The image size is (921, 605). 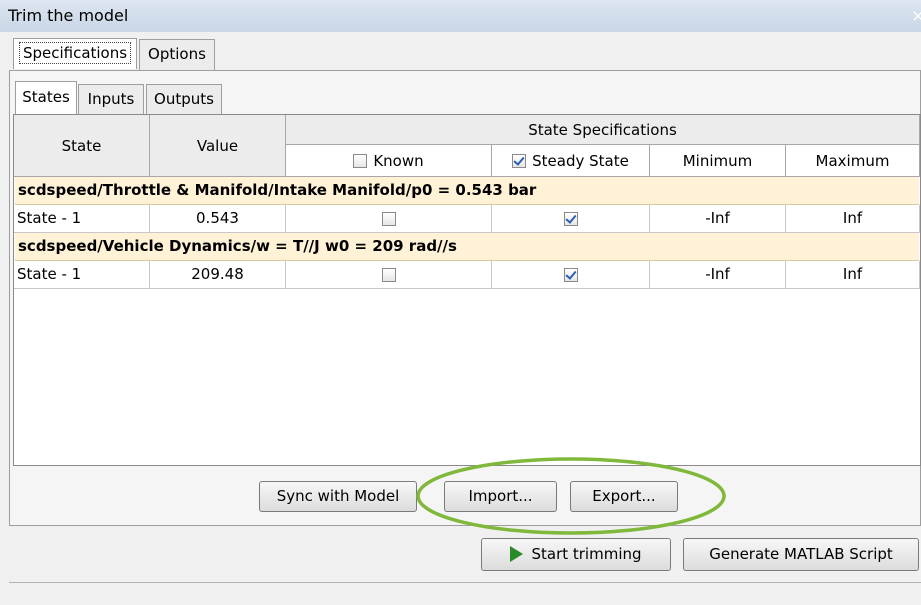 I want to click on tab-inputs: Inputs, so click(x=111, y=99).